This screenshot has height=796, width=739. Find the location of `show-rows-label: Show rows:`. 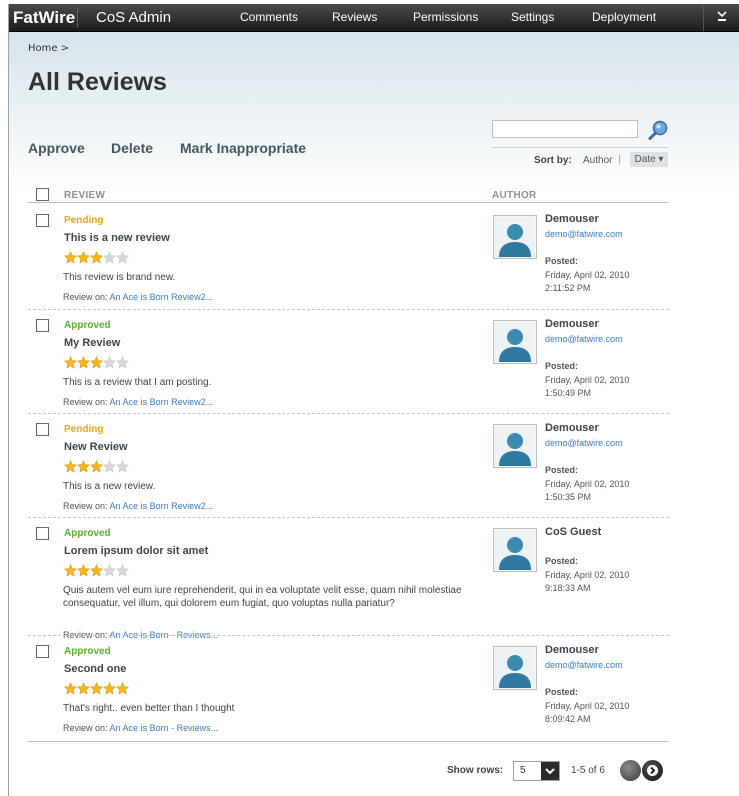

show-rows-label: Show rows: is located at coordinates (475, 770).